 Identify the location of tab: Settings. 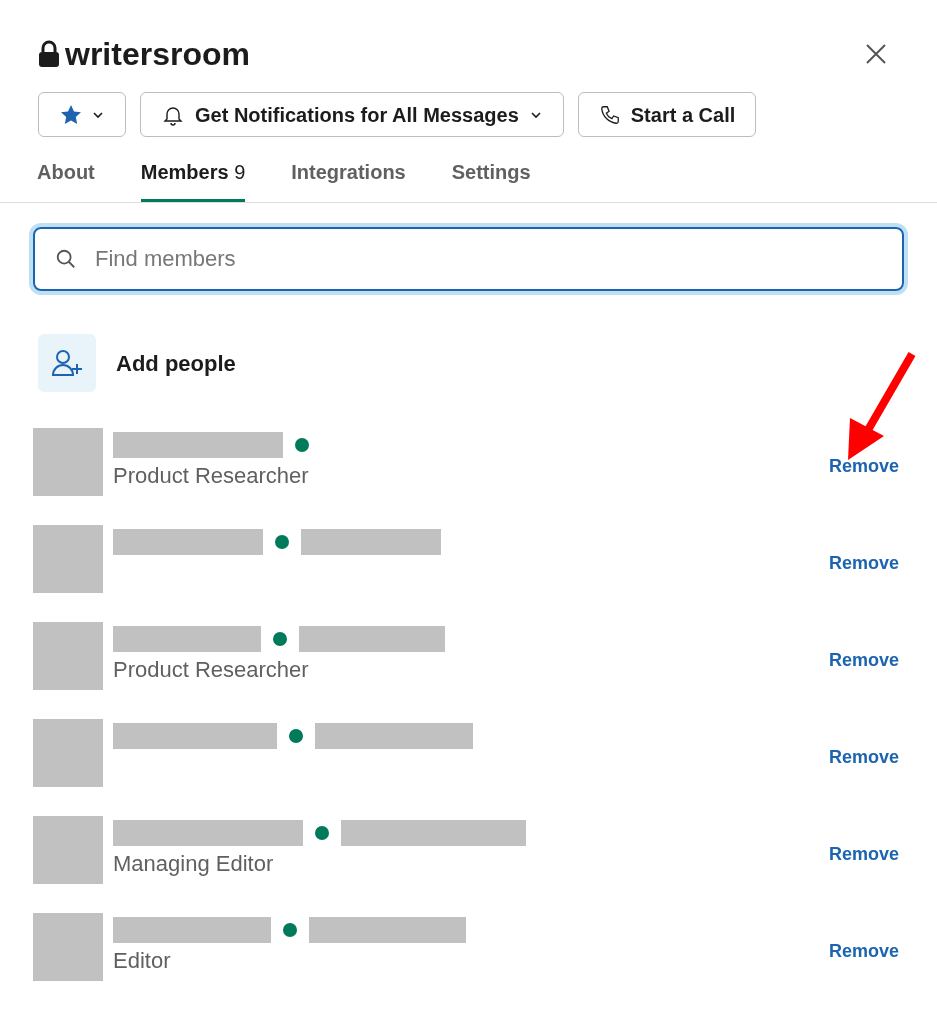
(491, 179).